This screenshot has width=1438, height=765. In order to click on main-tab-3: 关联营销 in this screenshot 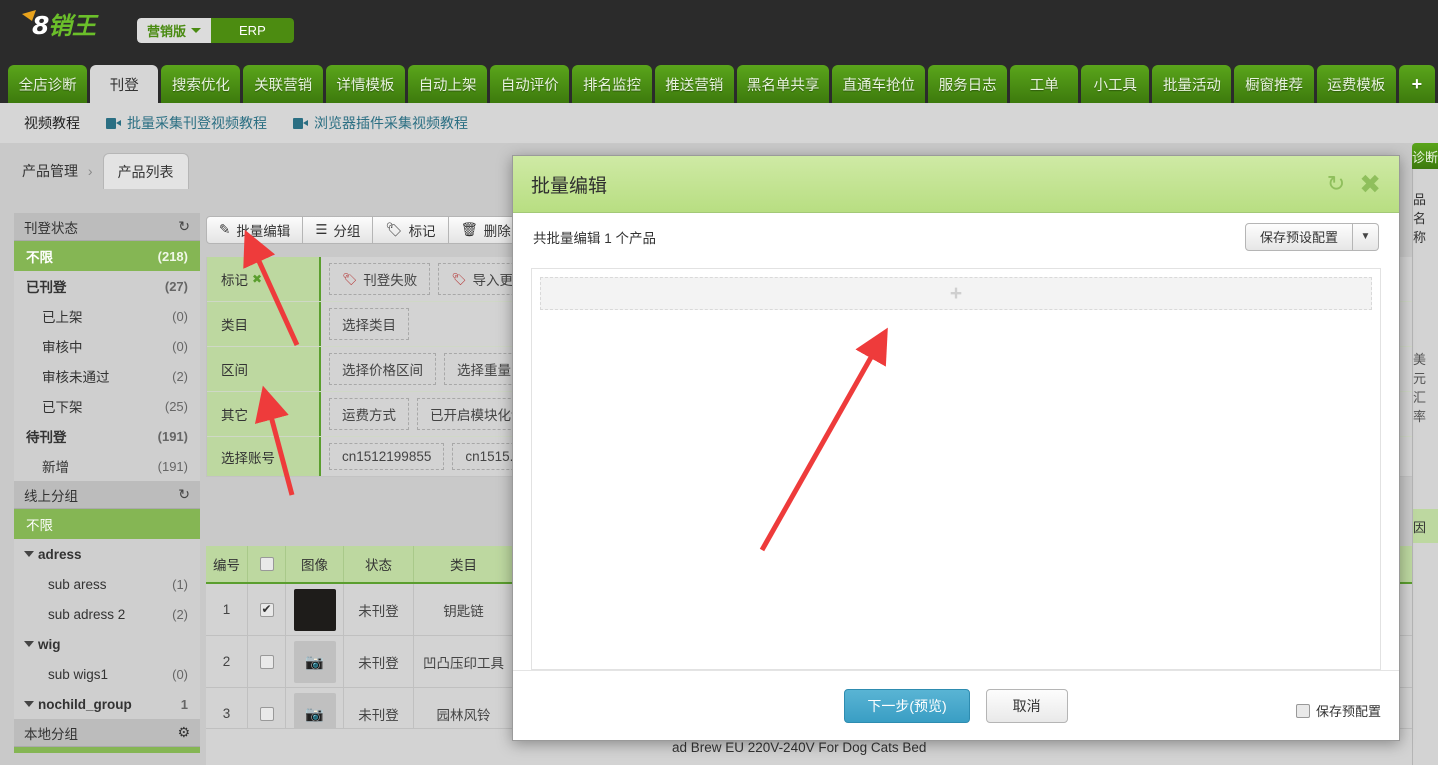, I will do `click(283, 84)`.